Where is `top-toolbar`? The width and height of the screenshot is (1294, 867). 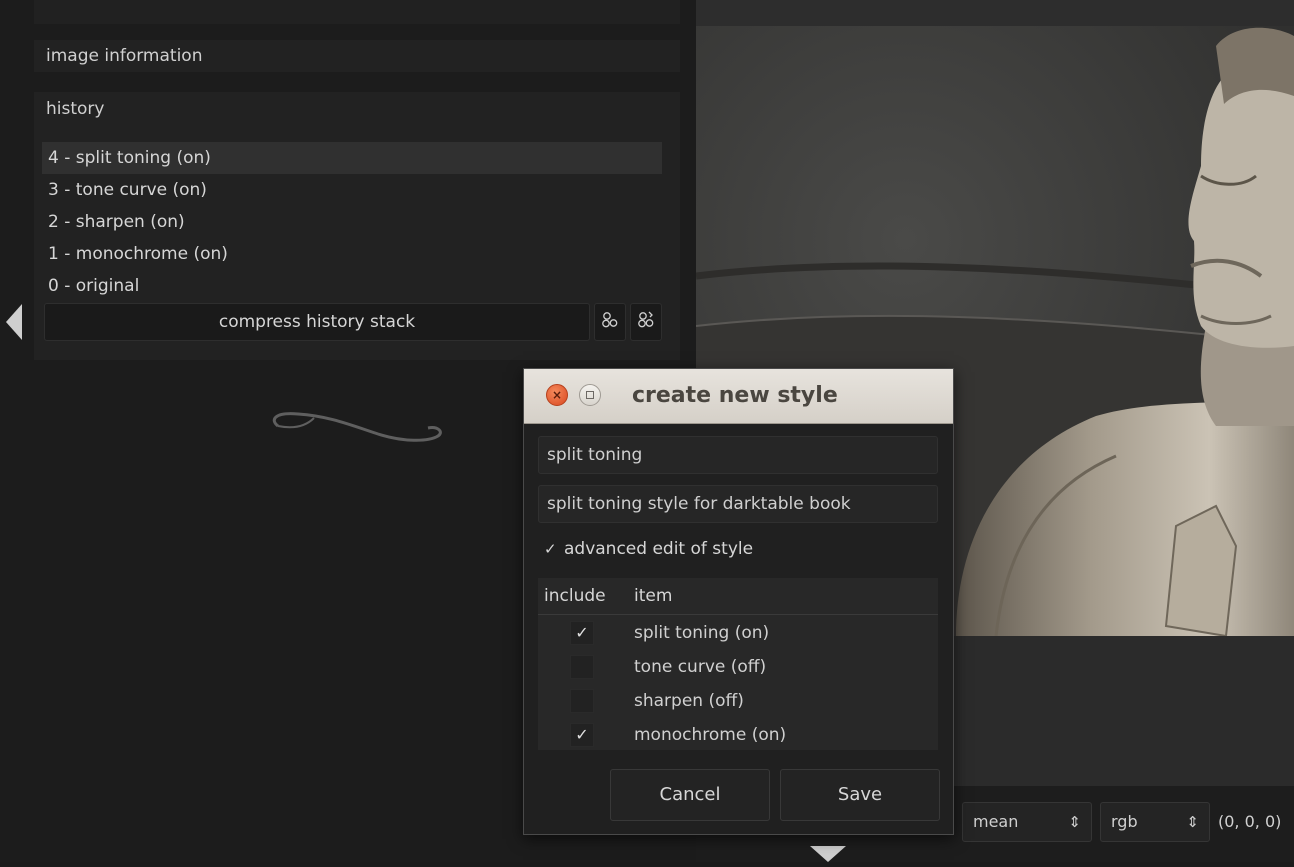 top-toolbar is located at coordinates (995, 13).